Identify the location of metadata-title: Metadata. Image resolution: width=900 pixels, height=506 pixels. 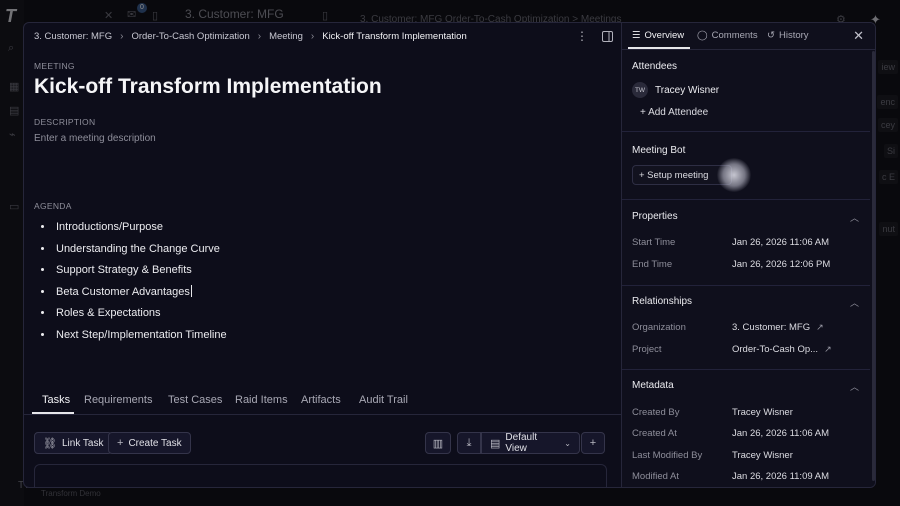
(653, 385).